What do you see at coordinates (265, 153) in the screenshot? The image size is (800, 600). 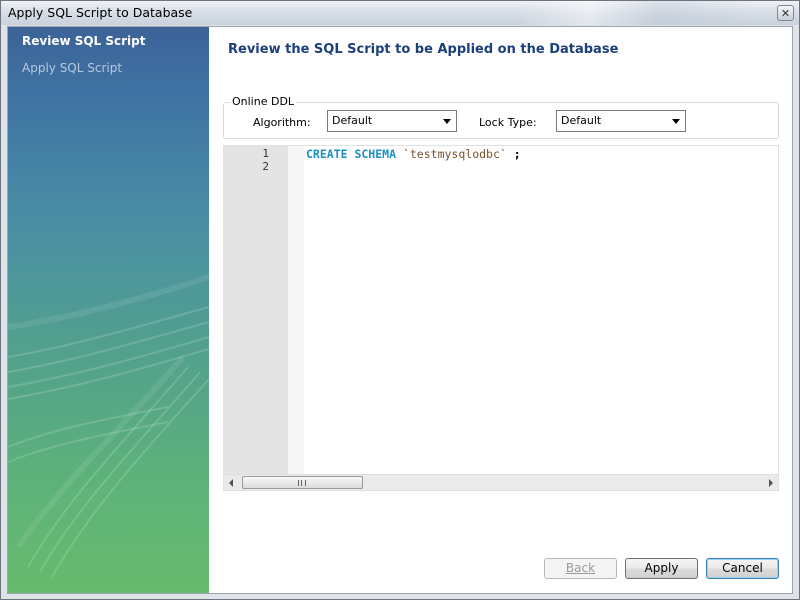 I see `line-number: 1` at bounding box center [265, 153].